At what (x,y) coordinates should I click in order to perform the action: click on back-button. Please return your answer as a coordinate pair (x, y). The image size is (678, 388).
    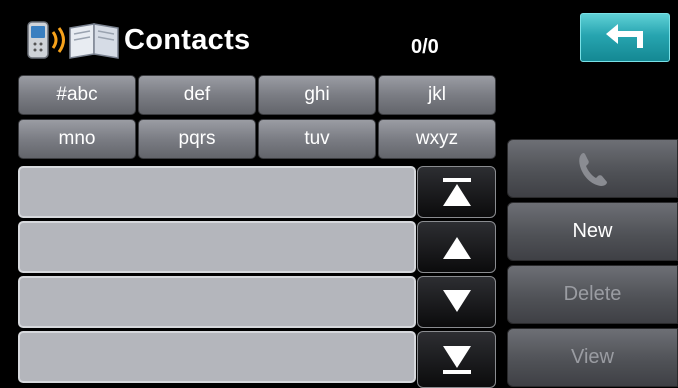
    Looking at the image, I should click on (625, 37).